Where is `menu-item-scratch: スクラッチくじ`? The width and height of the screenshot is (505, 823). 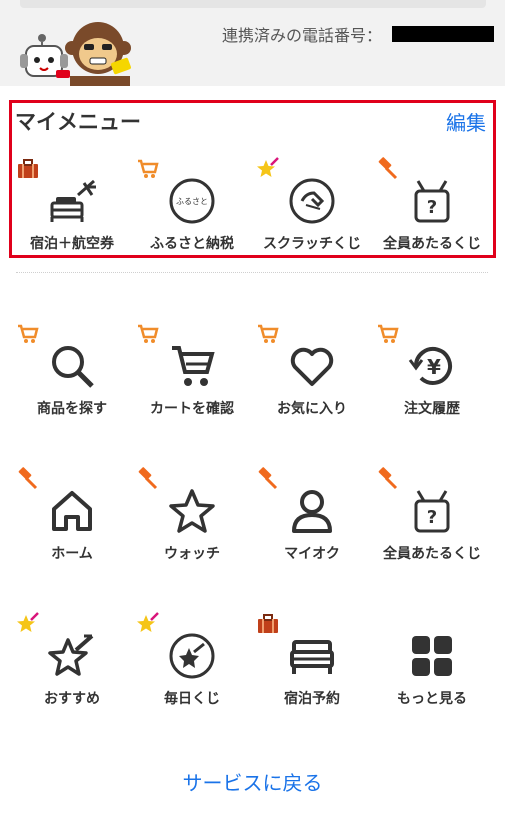
menu-item-scratch: スクラッチくじ is located at coordinates (312, 207).